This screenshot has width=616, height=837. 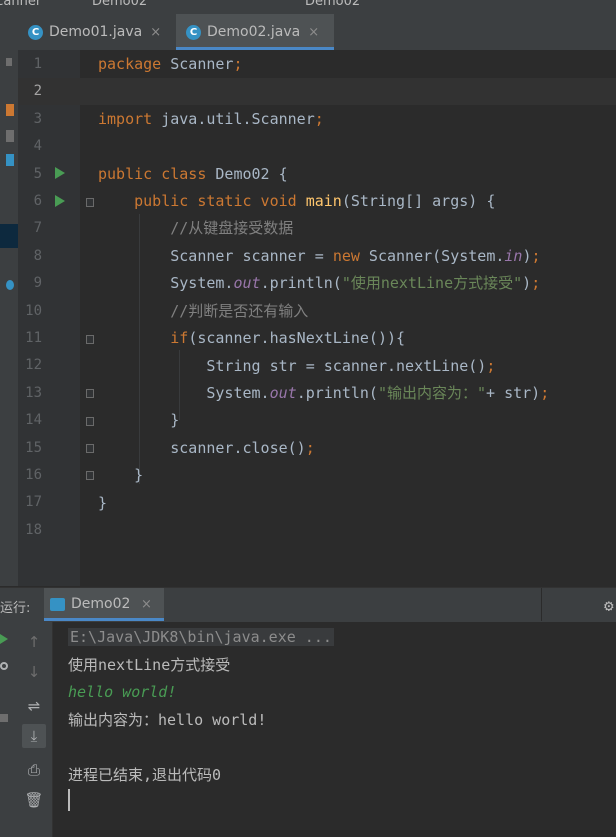 I want to click on run-config-icon, so click(x=57, y=604).